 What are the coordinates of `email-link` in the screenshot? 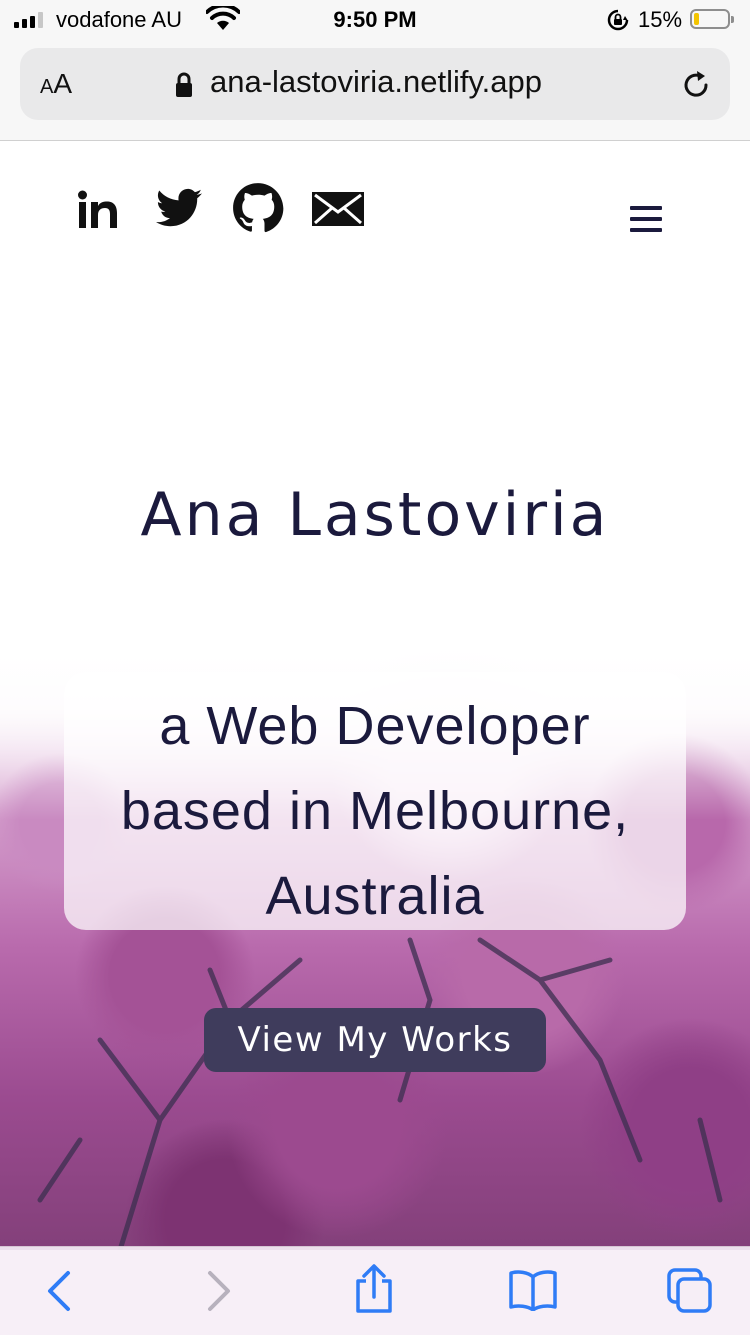 It's located at (338, 211).